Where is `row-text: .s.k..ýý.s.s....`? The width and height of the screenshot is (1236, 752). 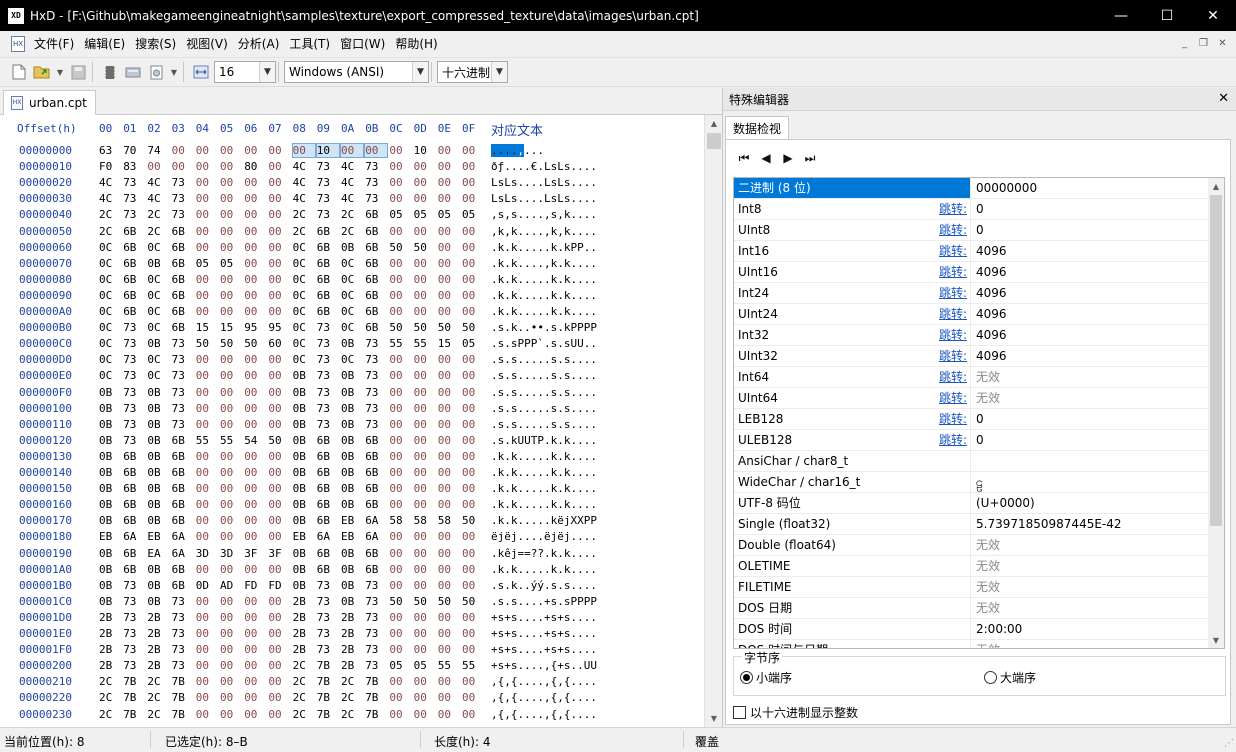 row-text: .s.k..ýý.s.s.... is located at coordinates (544, 585).